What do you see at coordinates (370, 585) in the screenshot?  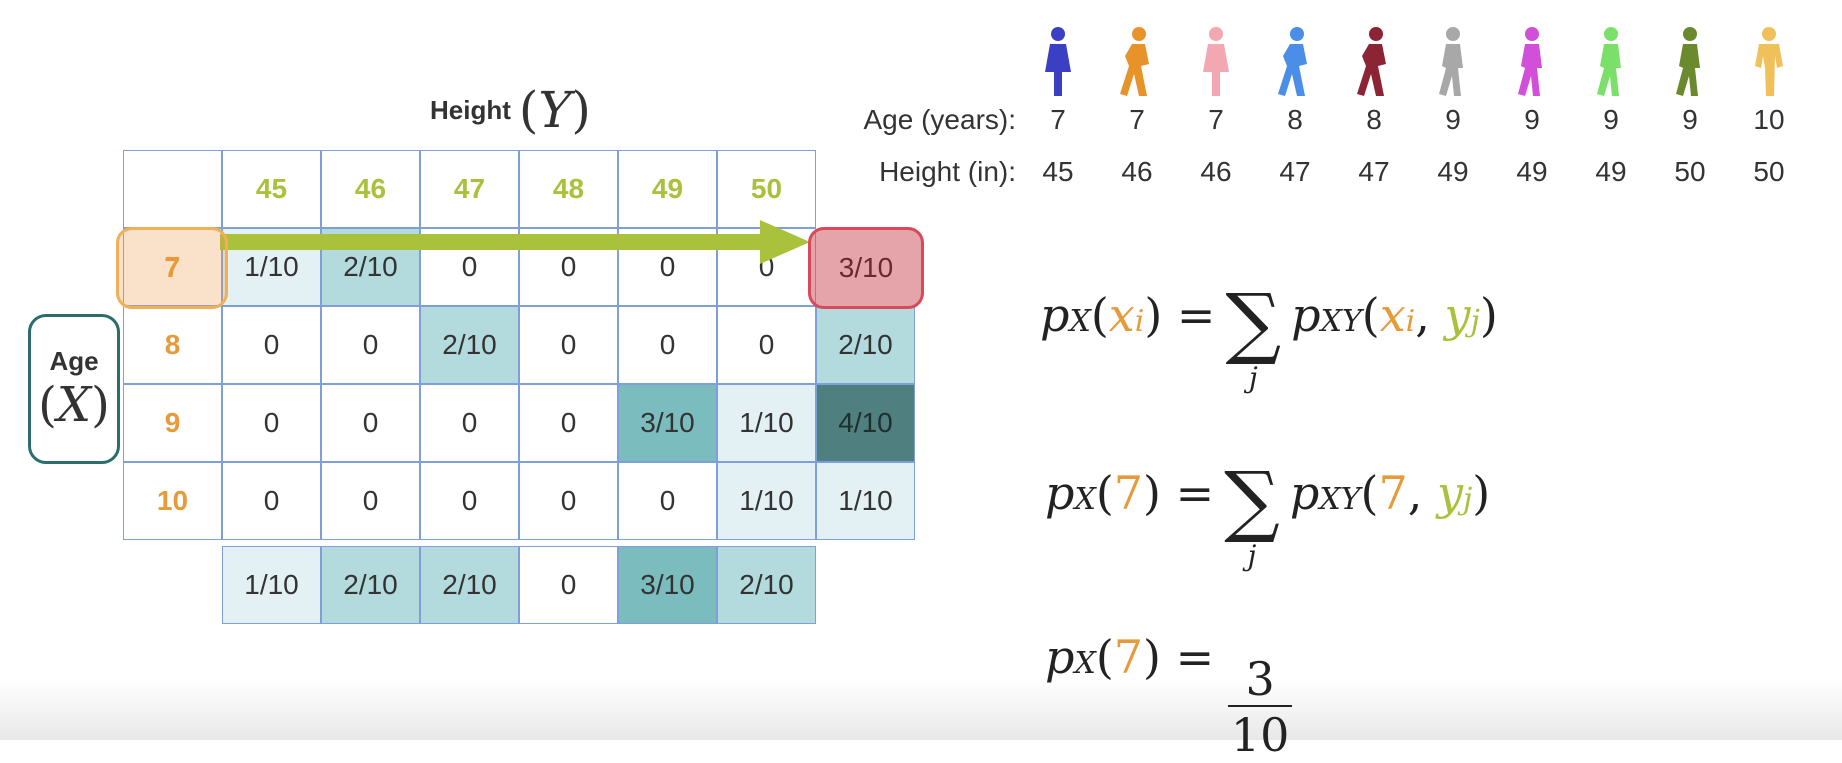 I see `col-marginal-46: 2/10` at bounding box center [370, 585].